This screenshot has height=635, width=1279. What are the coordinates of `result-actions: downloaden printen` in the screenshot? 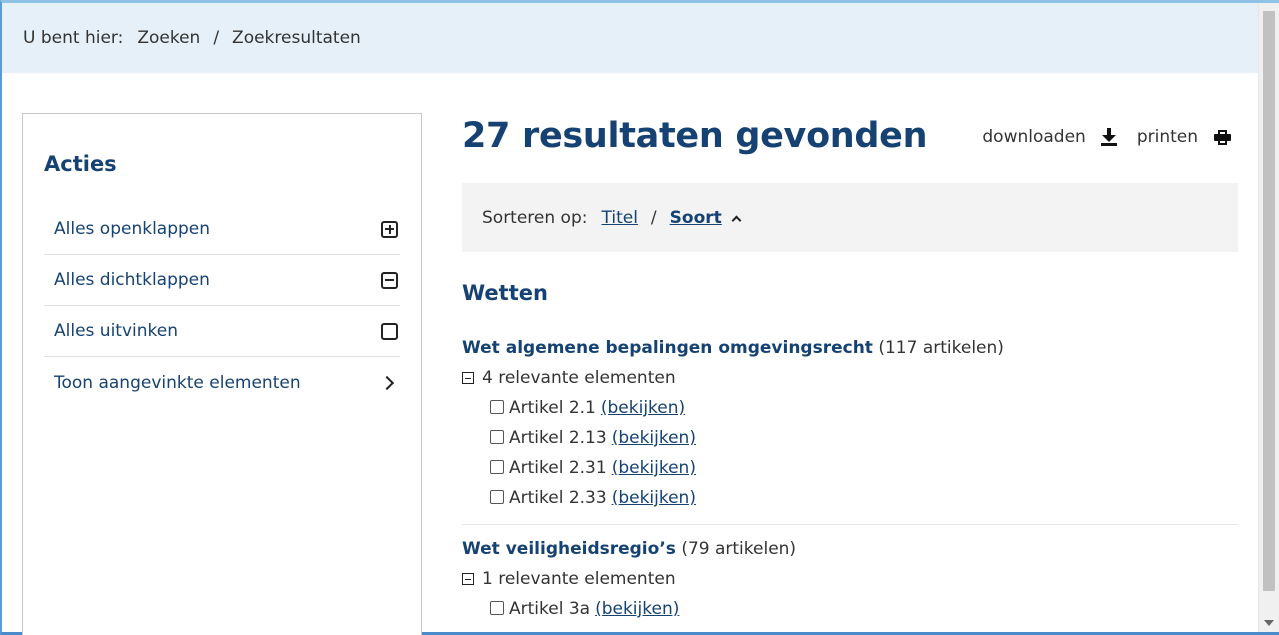 It's located at (1106, 137).